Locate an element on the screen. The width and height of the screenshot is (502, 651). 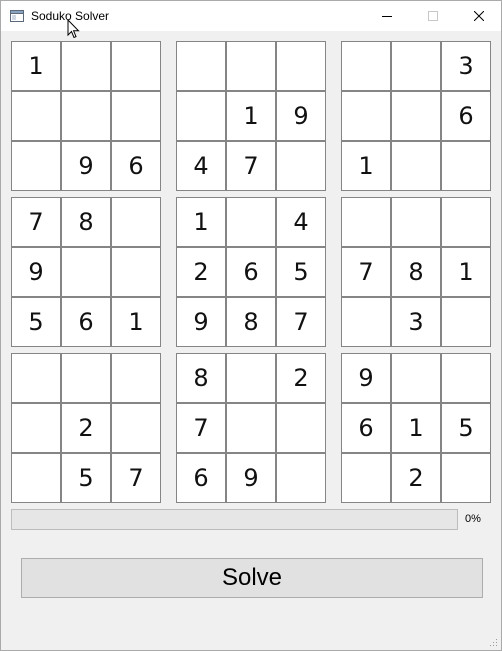
sudoku-block: 14265987 is located at coordinates (251, 272).